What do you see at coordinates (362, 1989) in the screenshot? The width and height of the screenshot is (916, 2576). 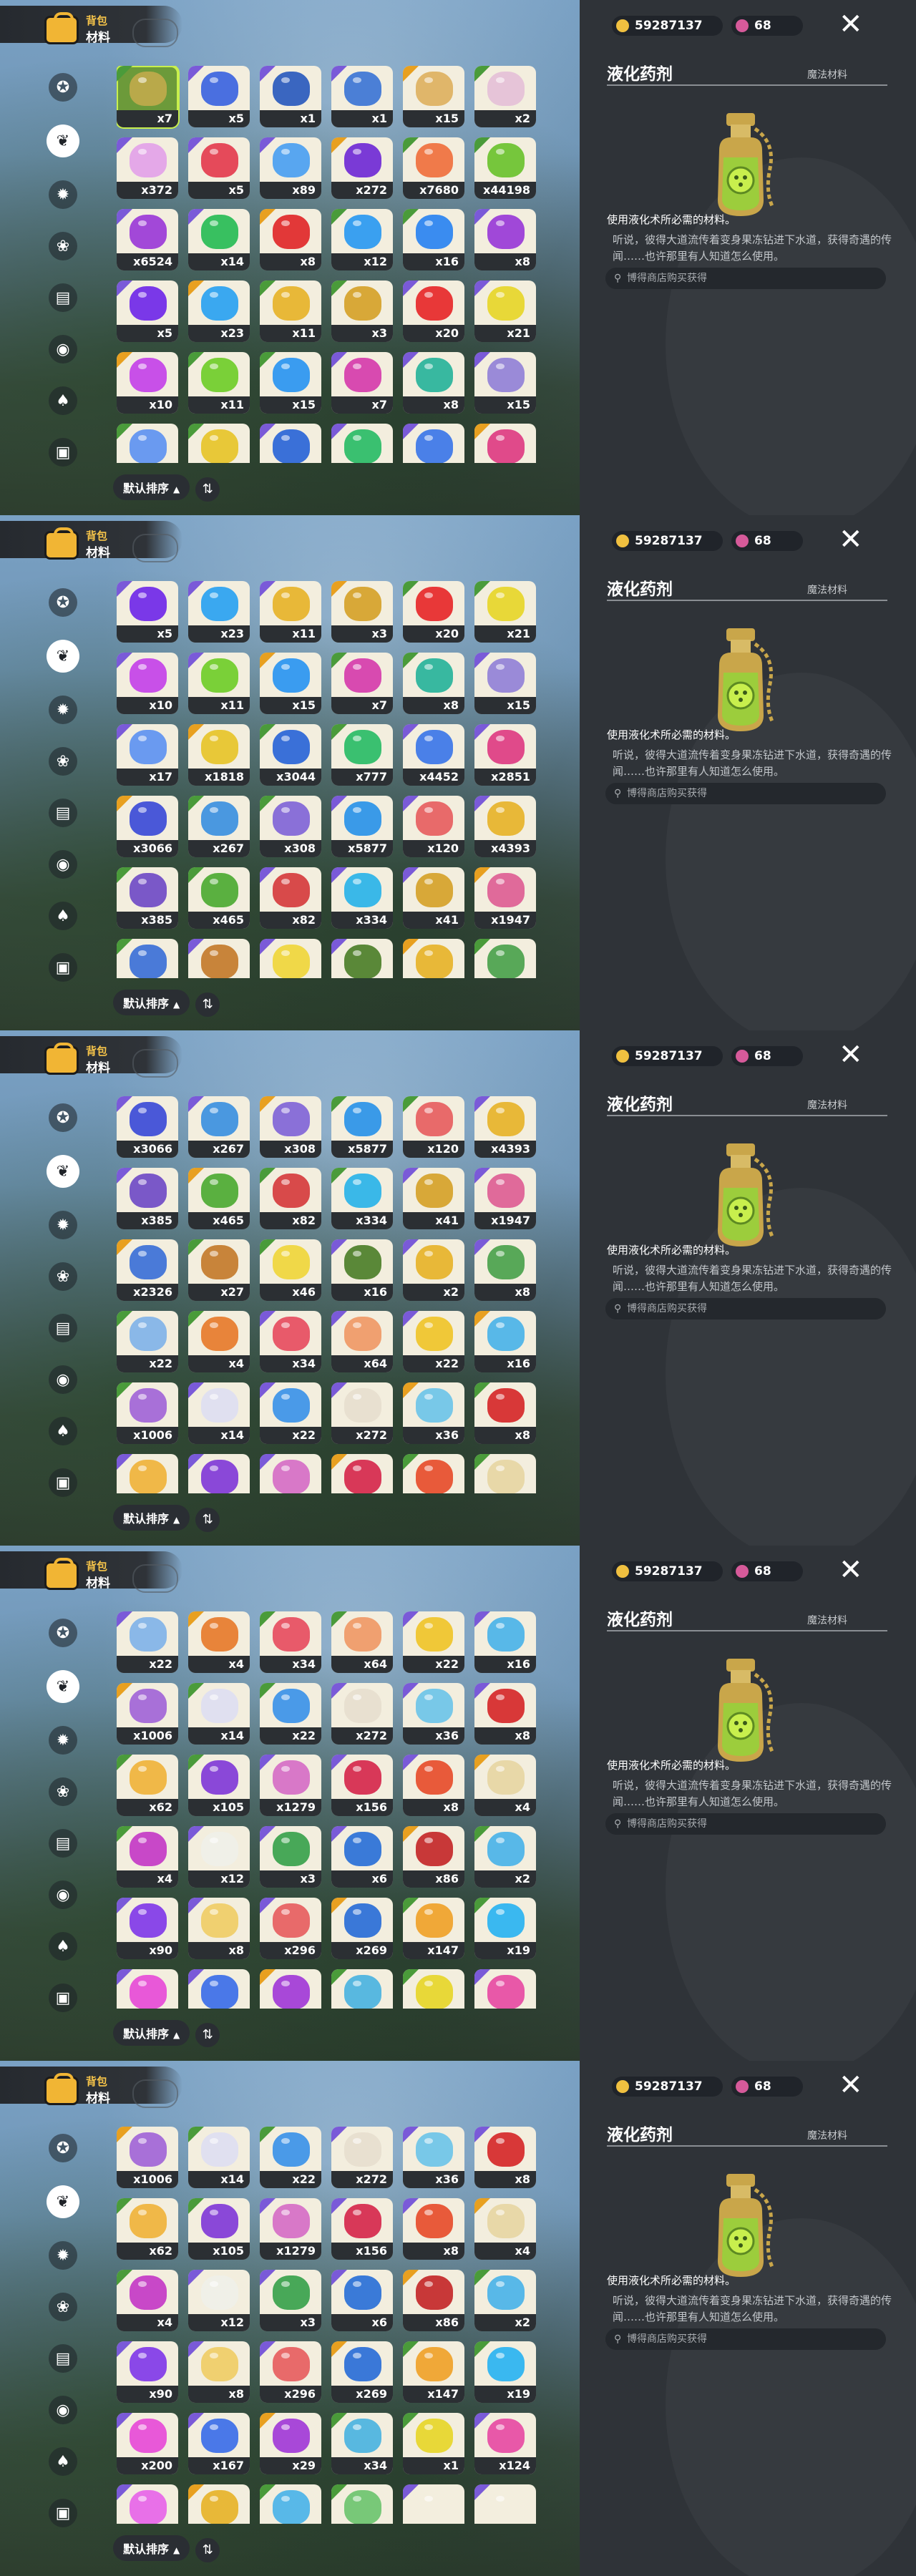 I see `item-slot: x34` at bounding box center [362, 1989].